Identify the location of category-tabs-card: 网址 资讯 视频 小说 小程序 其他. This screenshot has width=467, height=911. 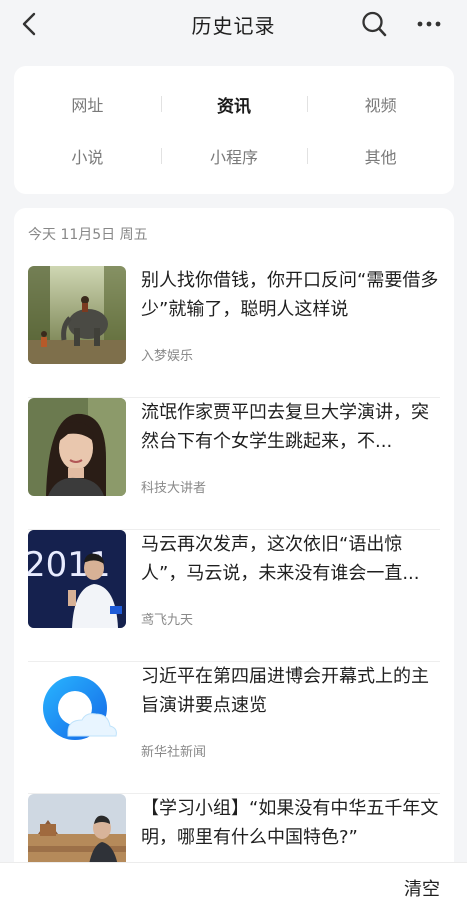
(234, 130).